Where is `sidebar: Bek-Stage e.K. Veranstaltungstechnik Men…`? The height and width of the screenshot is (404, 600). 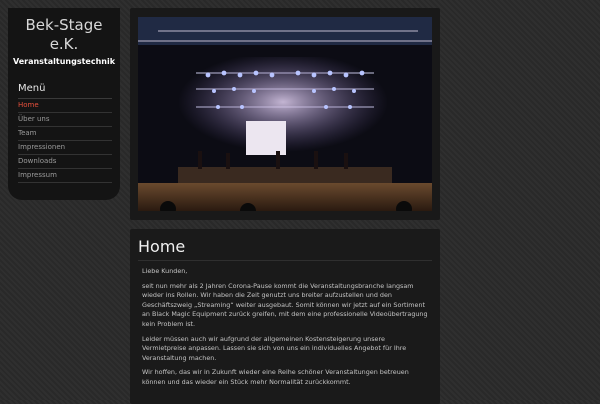 sidebar: Bek-Stage e.K. Veranstaltungstechnik Men… is located at coordinates (64, 104).